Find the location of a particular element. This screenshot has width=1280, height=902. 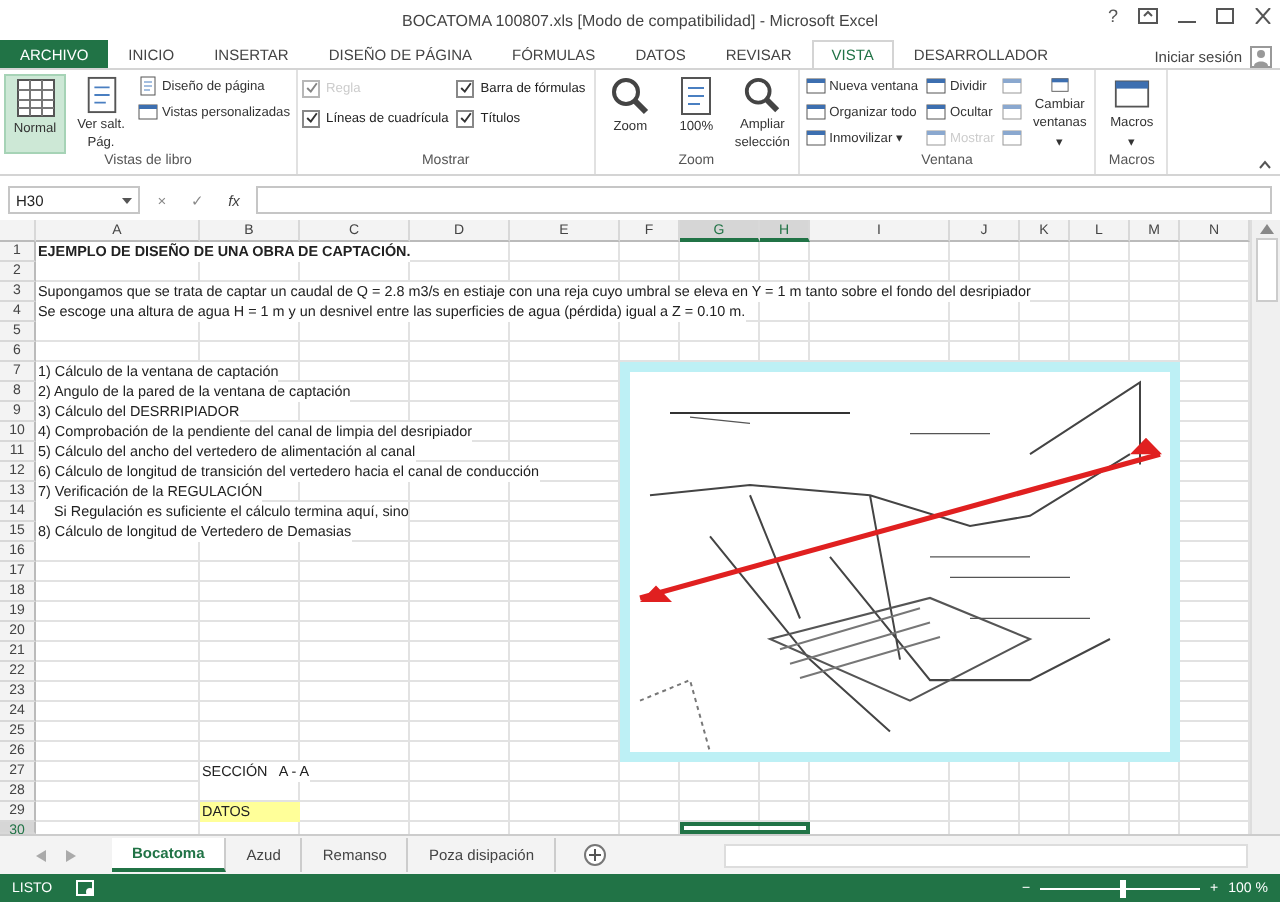

dropdown-icon is located at coordinates (127, 200).